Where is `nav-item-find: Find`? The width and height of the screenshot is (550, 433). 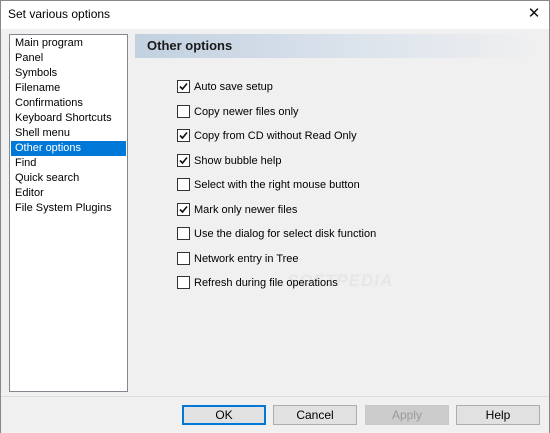
nav-item-find: Find is located at coordinates (68, 163).